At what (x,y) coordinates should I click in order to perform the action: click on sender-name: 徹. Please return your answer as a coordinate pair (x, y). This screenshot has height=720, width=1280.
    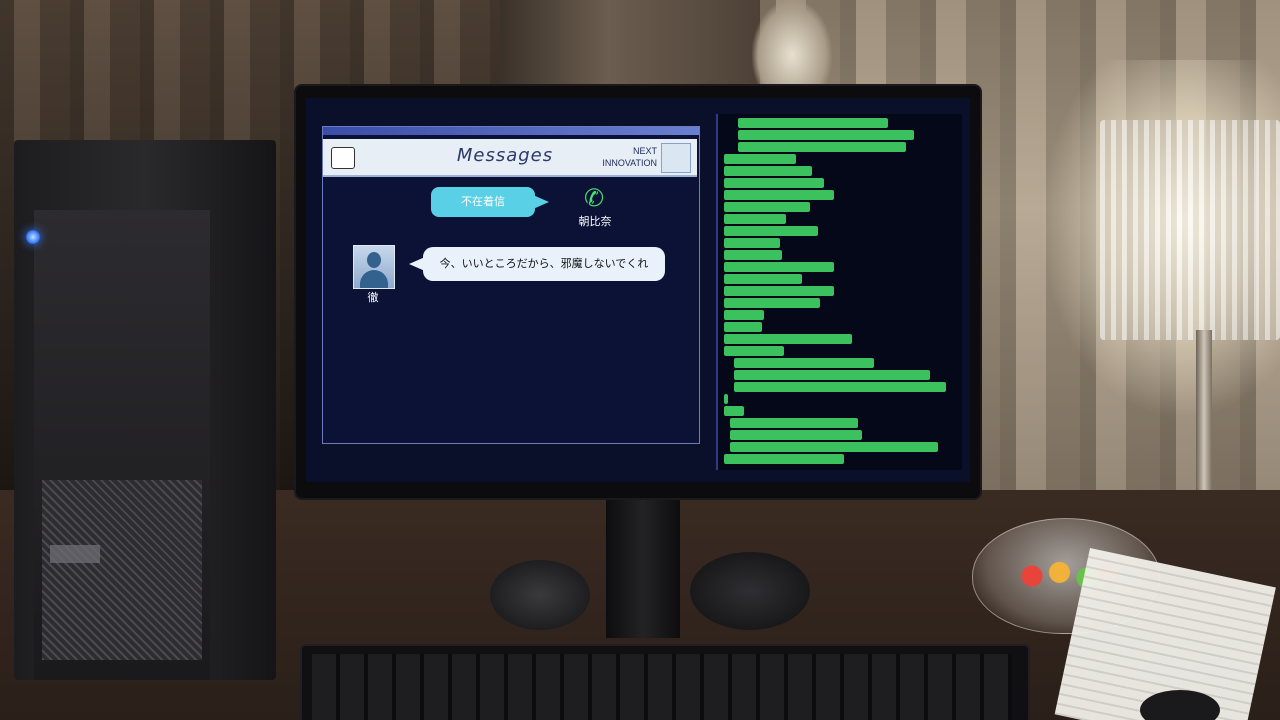
    Looking at the image, I should click on (373, 297).